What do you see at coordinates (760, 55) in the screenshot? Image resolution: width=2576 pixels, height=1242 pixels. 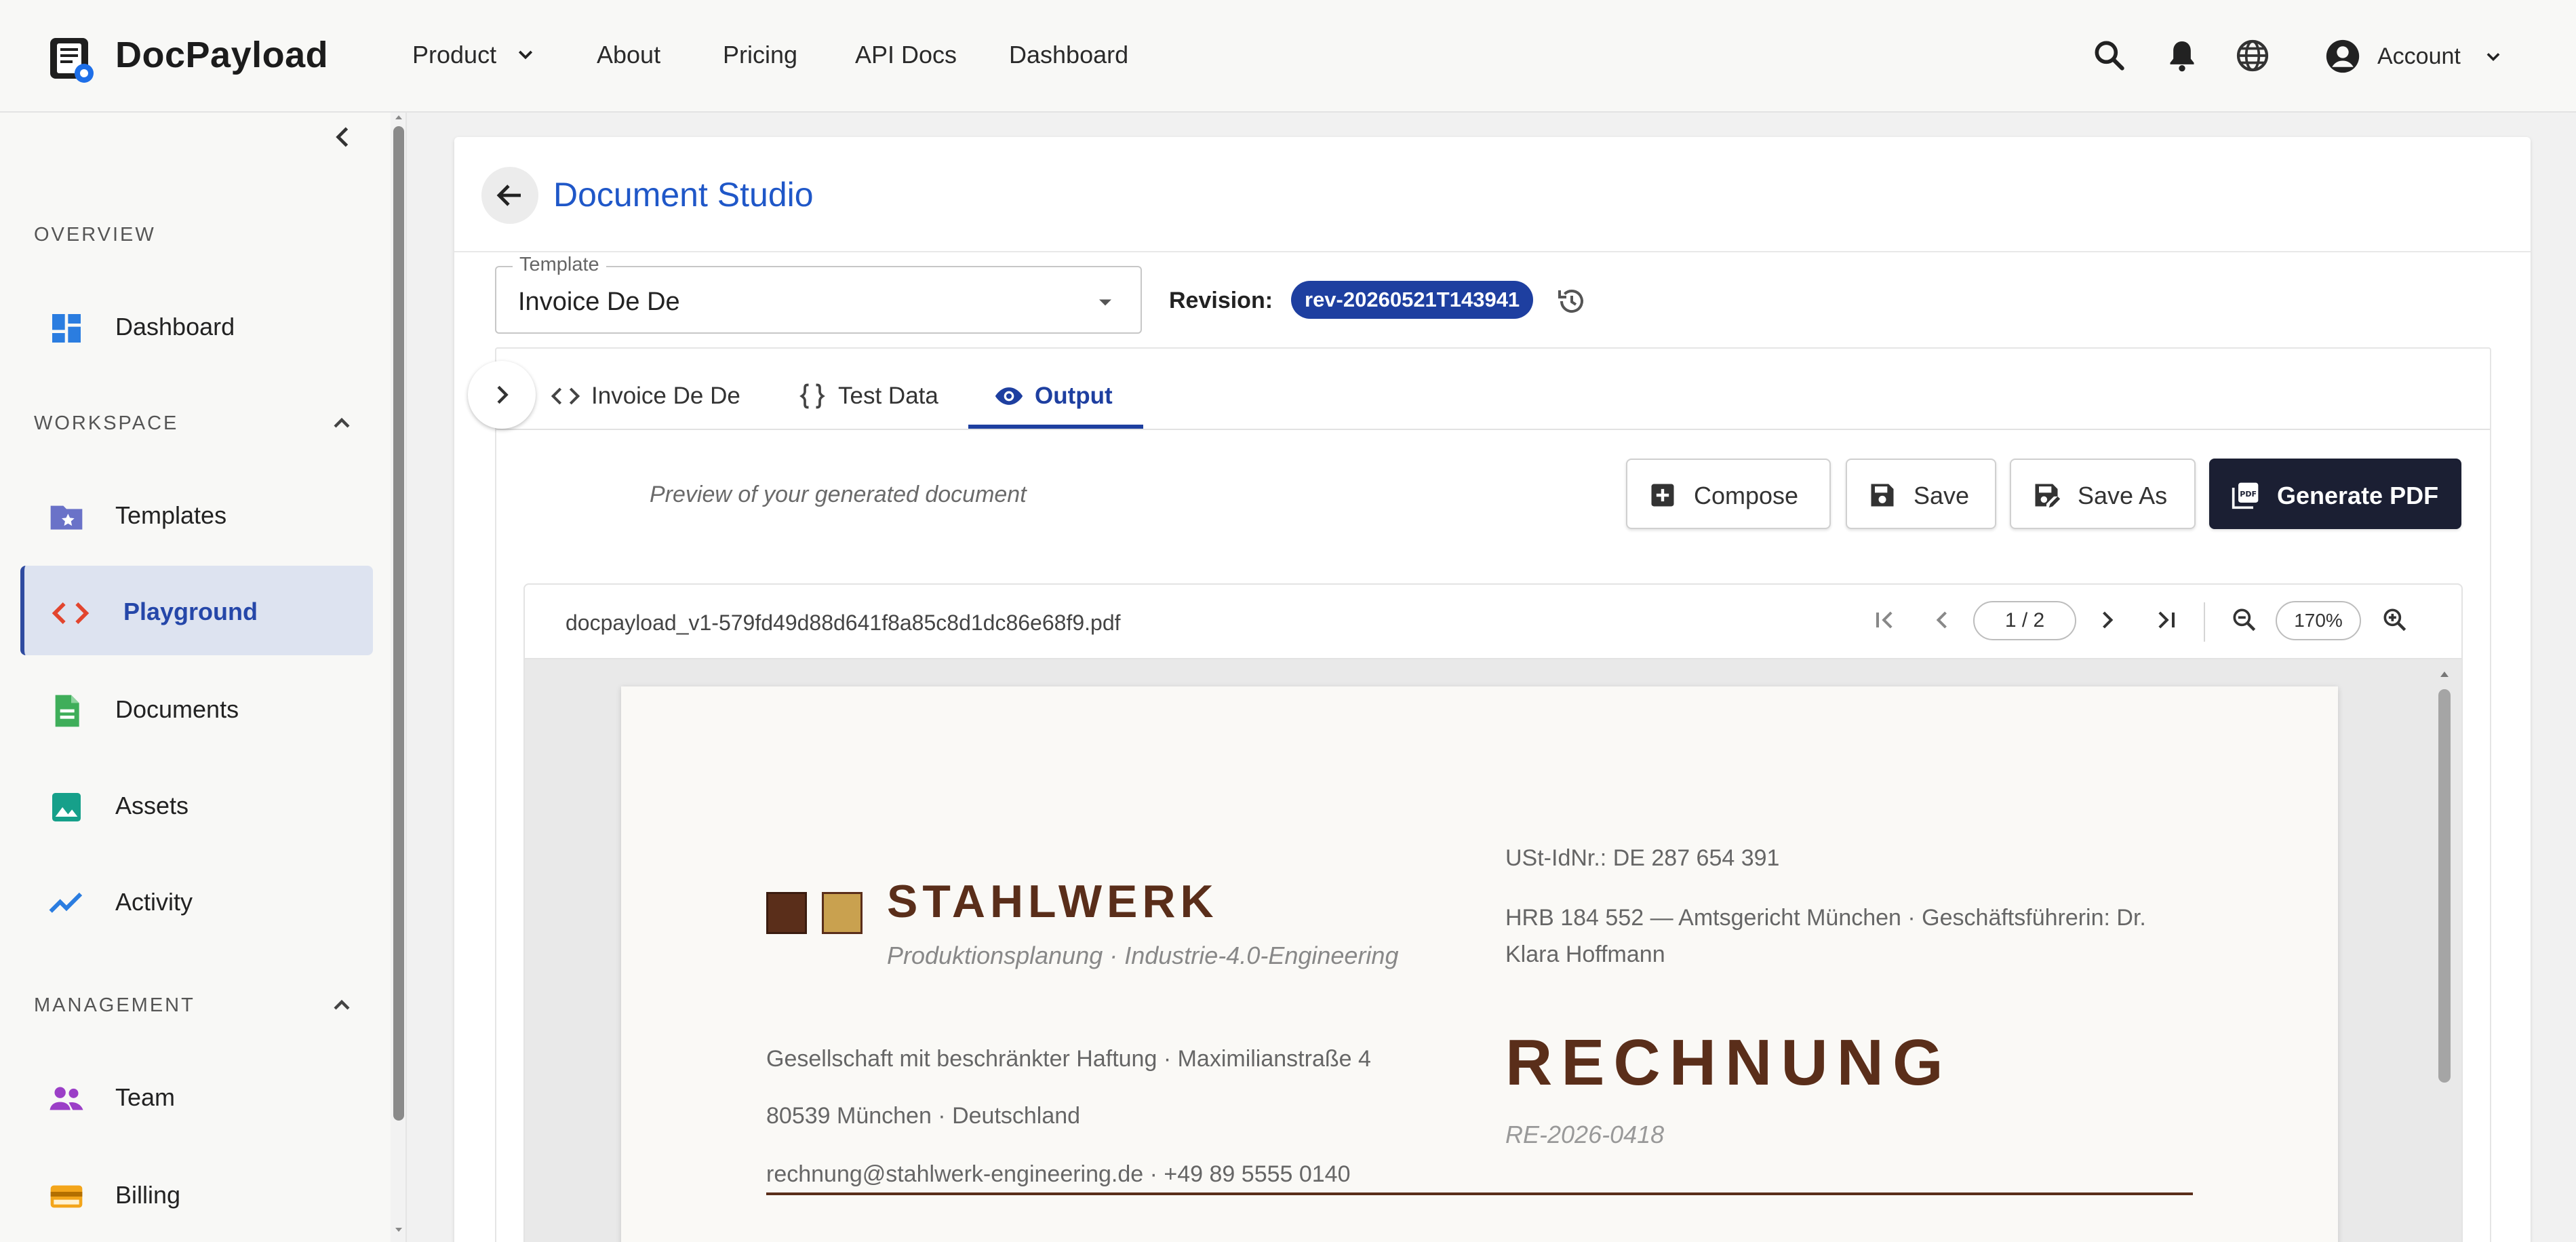 I see `nav-pricing: Pricing` at bounding box center [760, 55].